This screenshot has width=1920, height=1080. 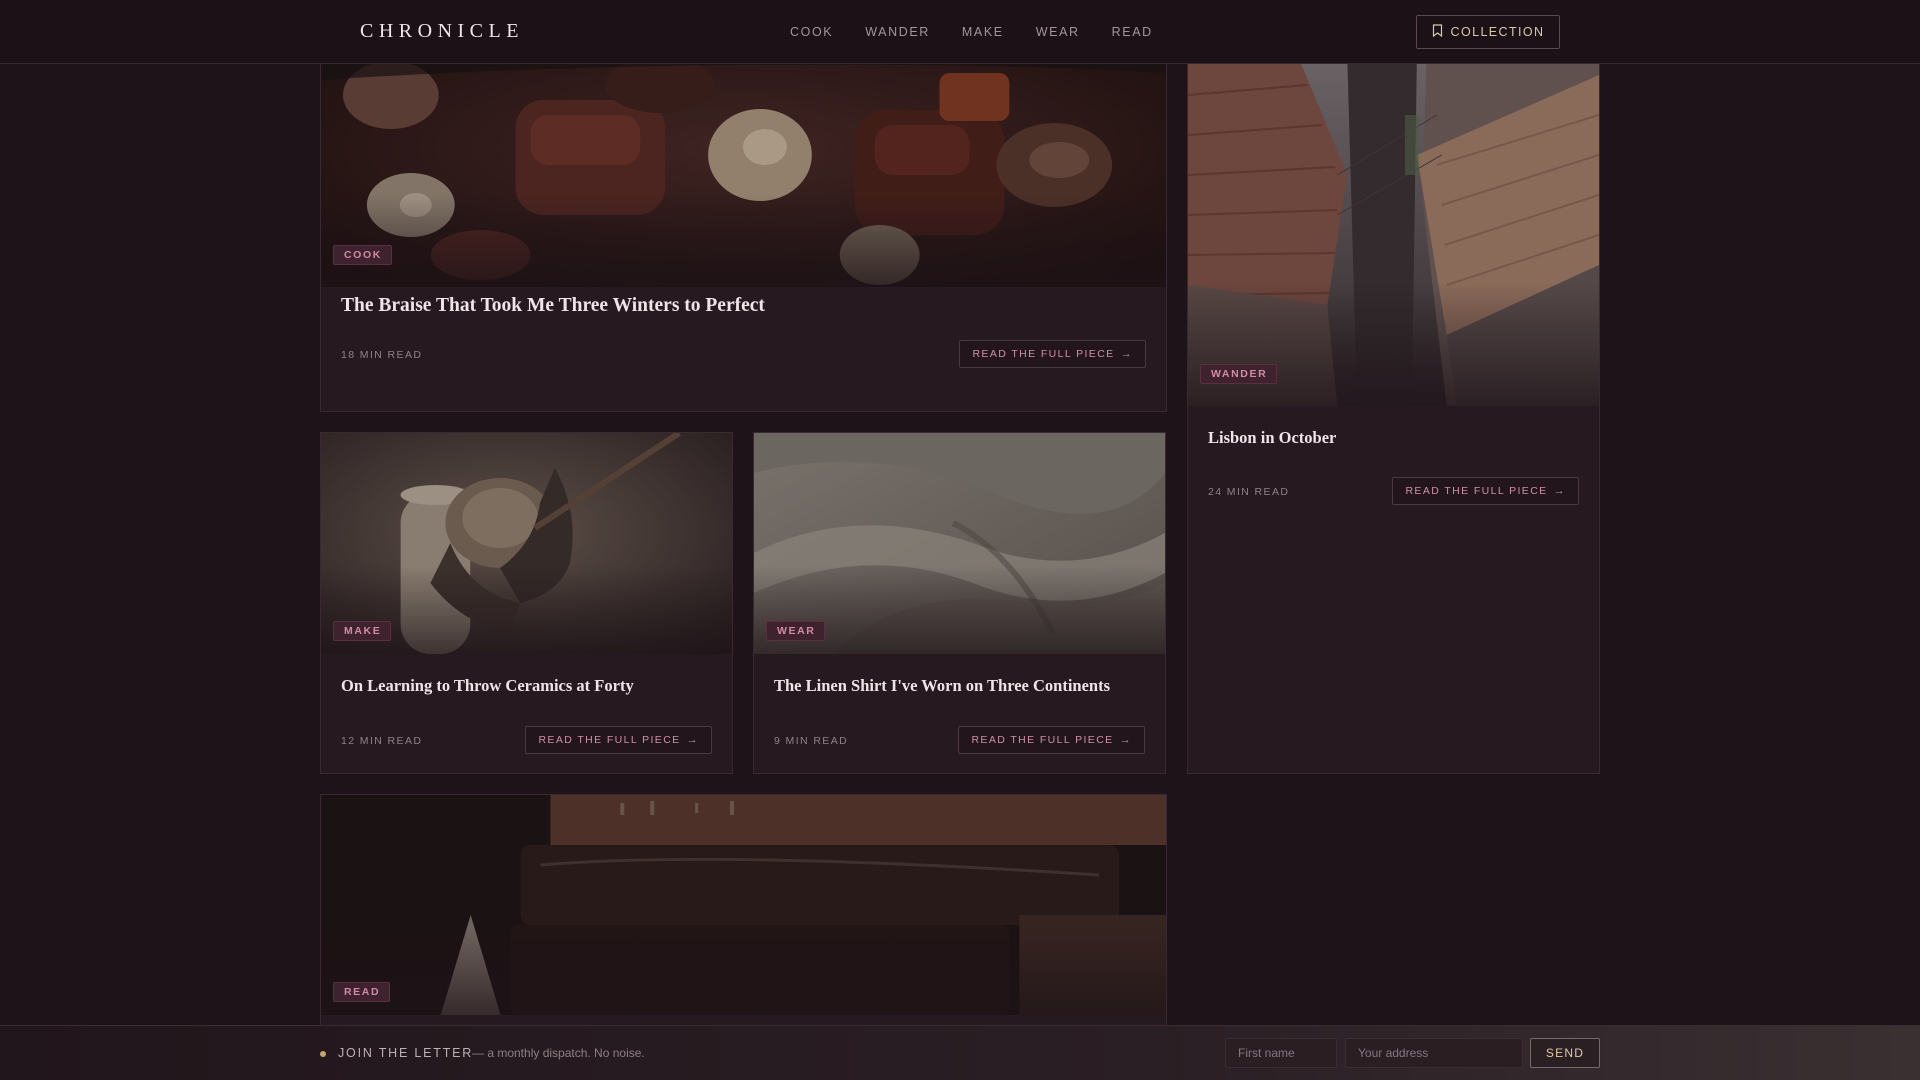 I want to click on read-time: 24 MIN READ, so click(x=1249, y=492).